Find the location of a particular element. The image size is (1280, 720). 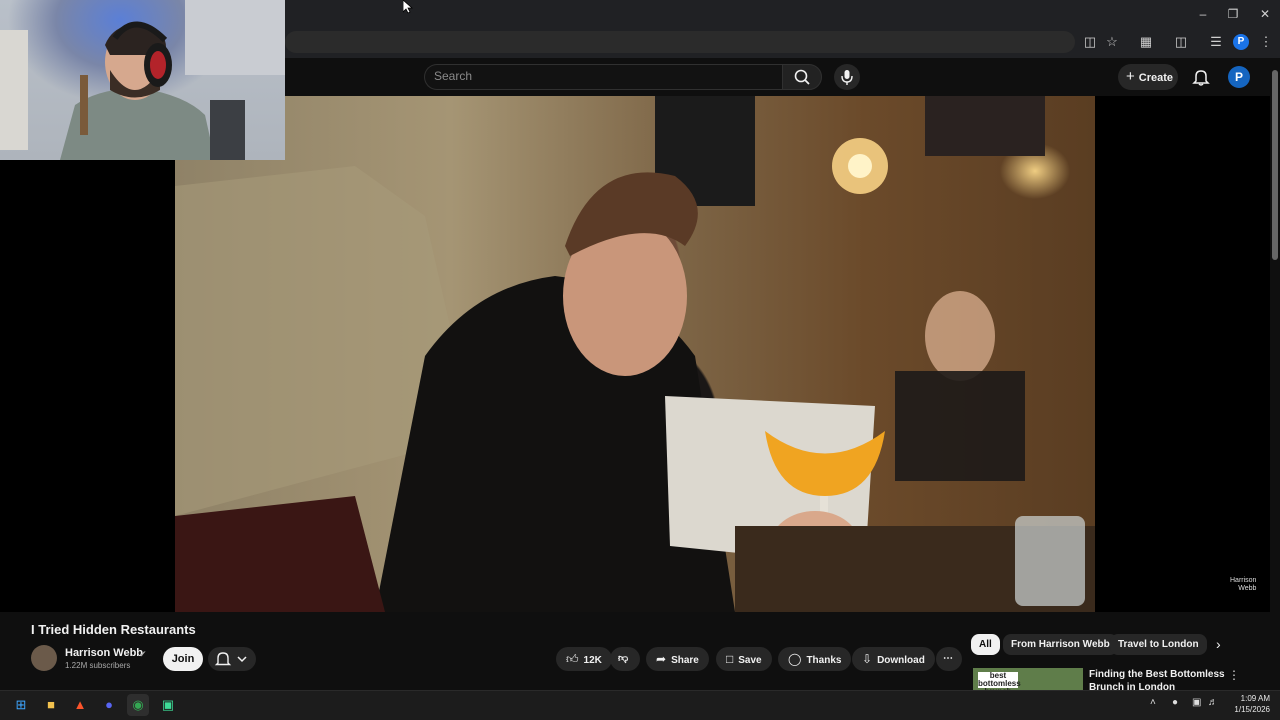

save-label: Save is located at coordinates (750, 660).